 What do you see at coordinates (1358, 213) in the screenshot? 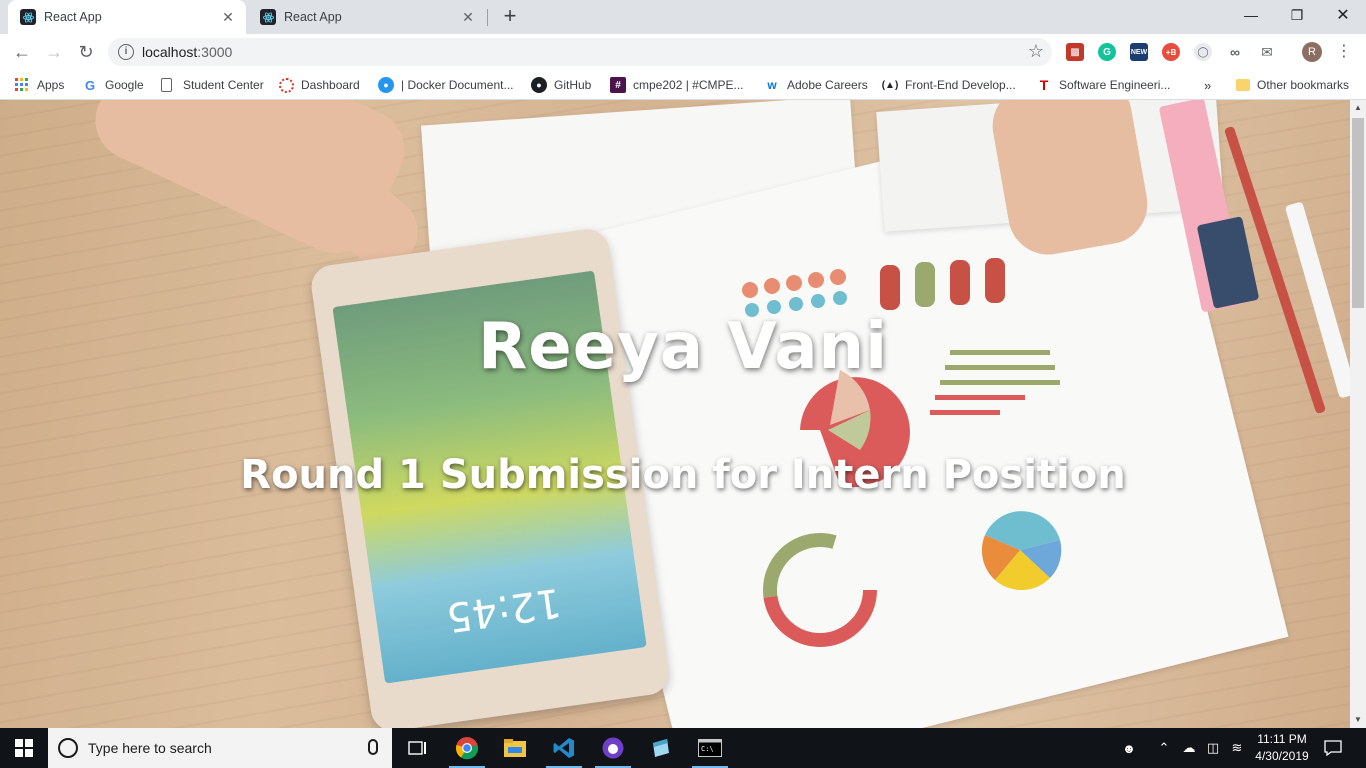
I see `scroll-thumb` at bounding box center [1358, 213].